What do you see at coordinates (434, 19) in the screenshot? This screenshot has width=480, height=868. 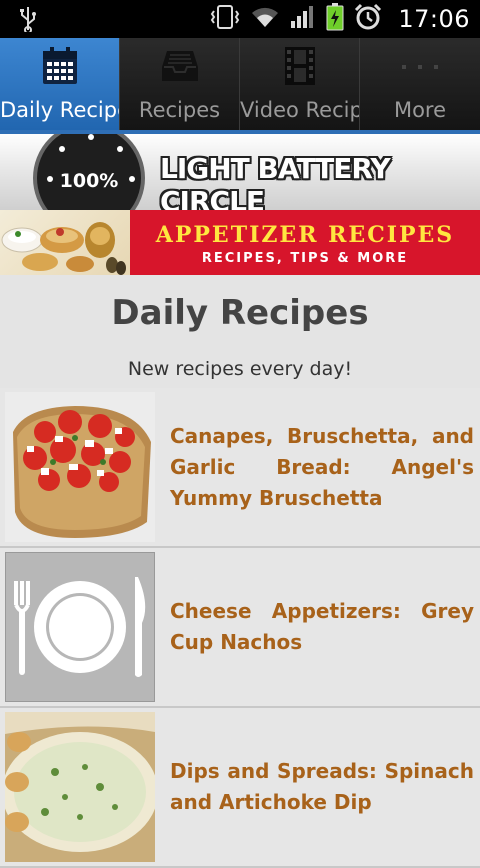 I see `clock-time: 17:06` at bounding box center [434, 19].